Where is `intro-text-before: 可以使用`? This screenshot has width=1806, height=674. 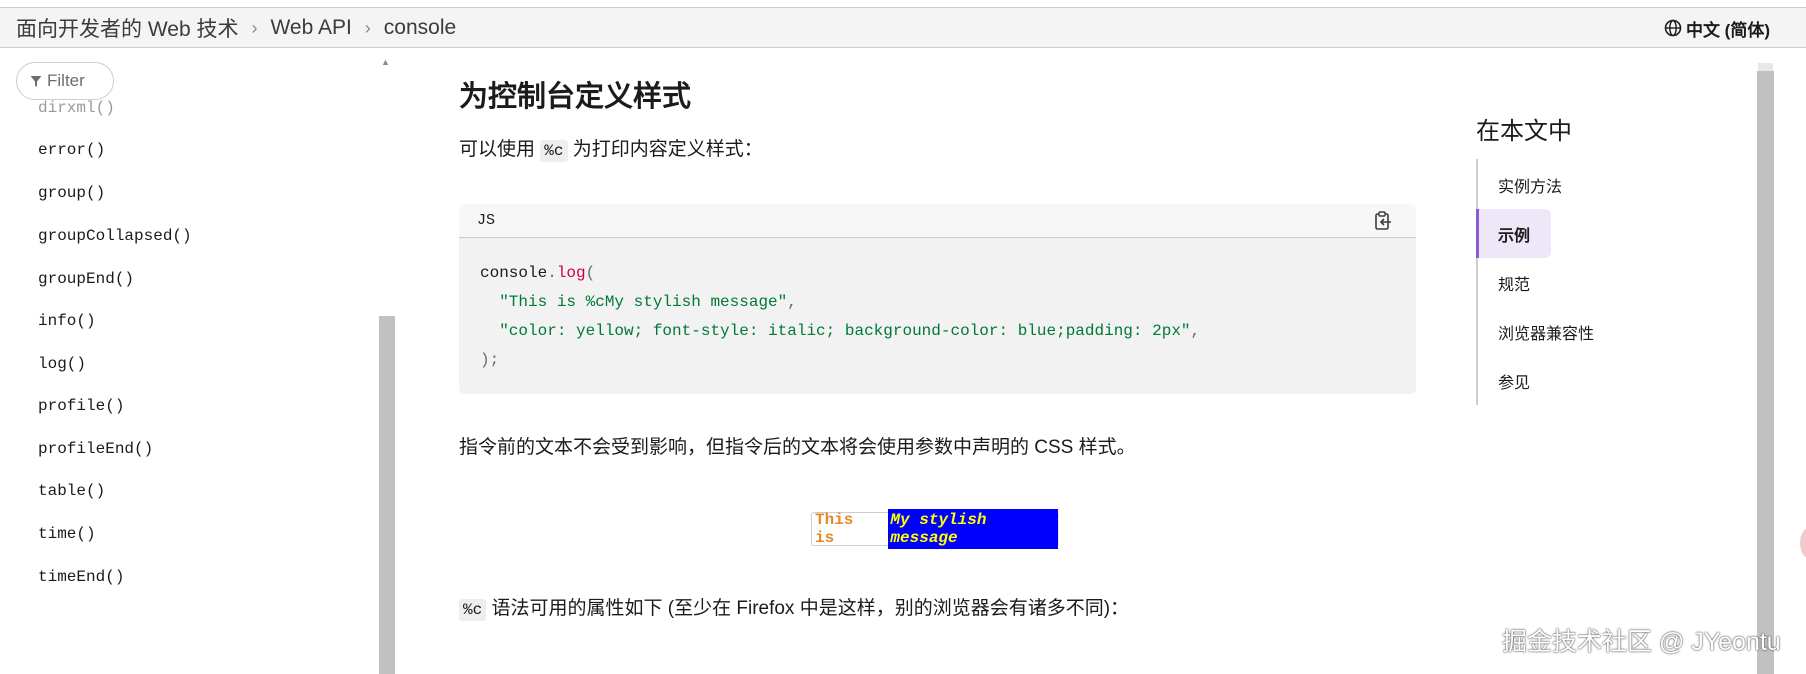 intro-text-before: 可以使用 is located at coordinates (497, 149).